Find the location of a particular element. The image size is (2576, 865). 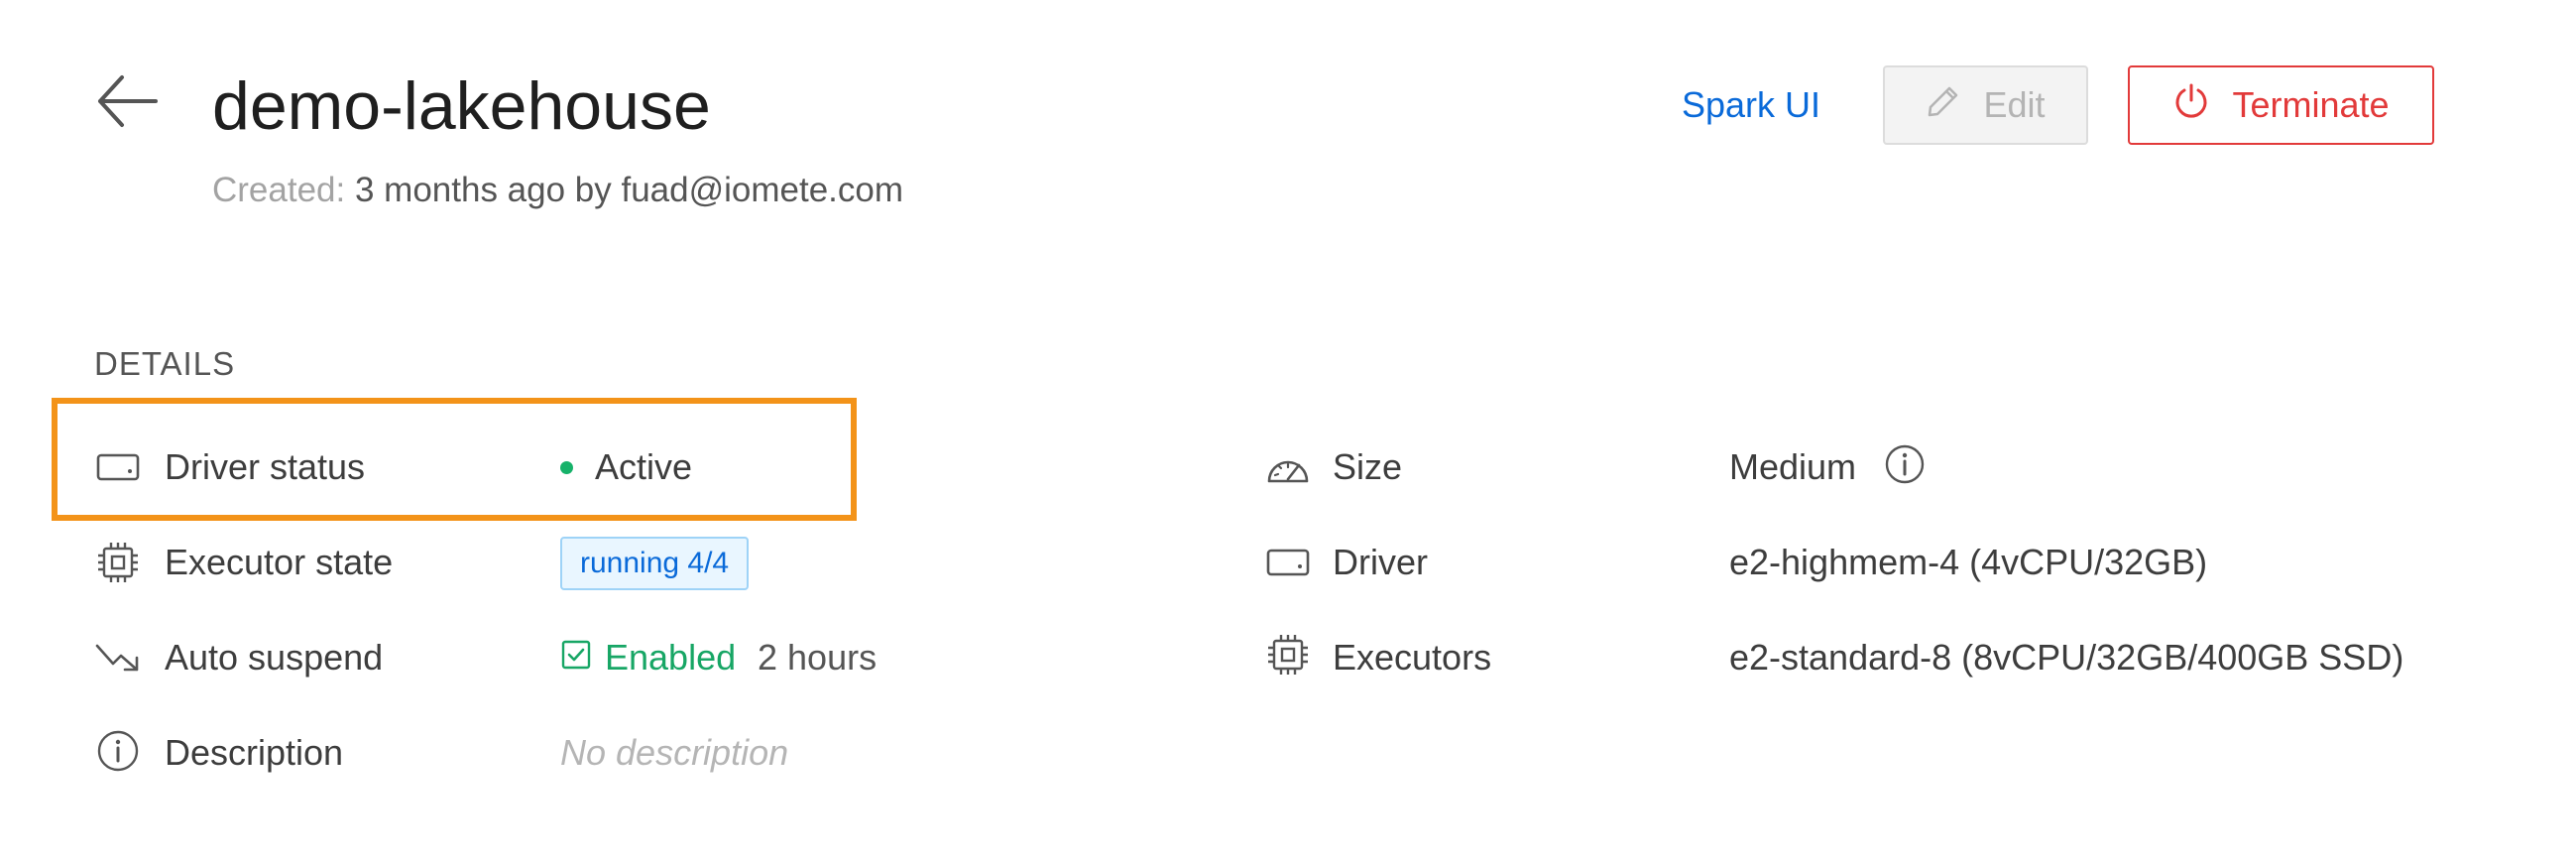

terminate-label: Terminate is located at coordinates (2311, 104).